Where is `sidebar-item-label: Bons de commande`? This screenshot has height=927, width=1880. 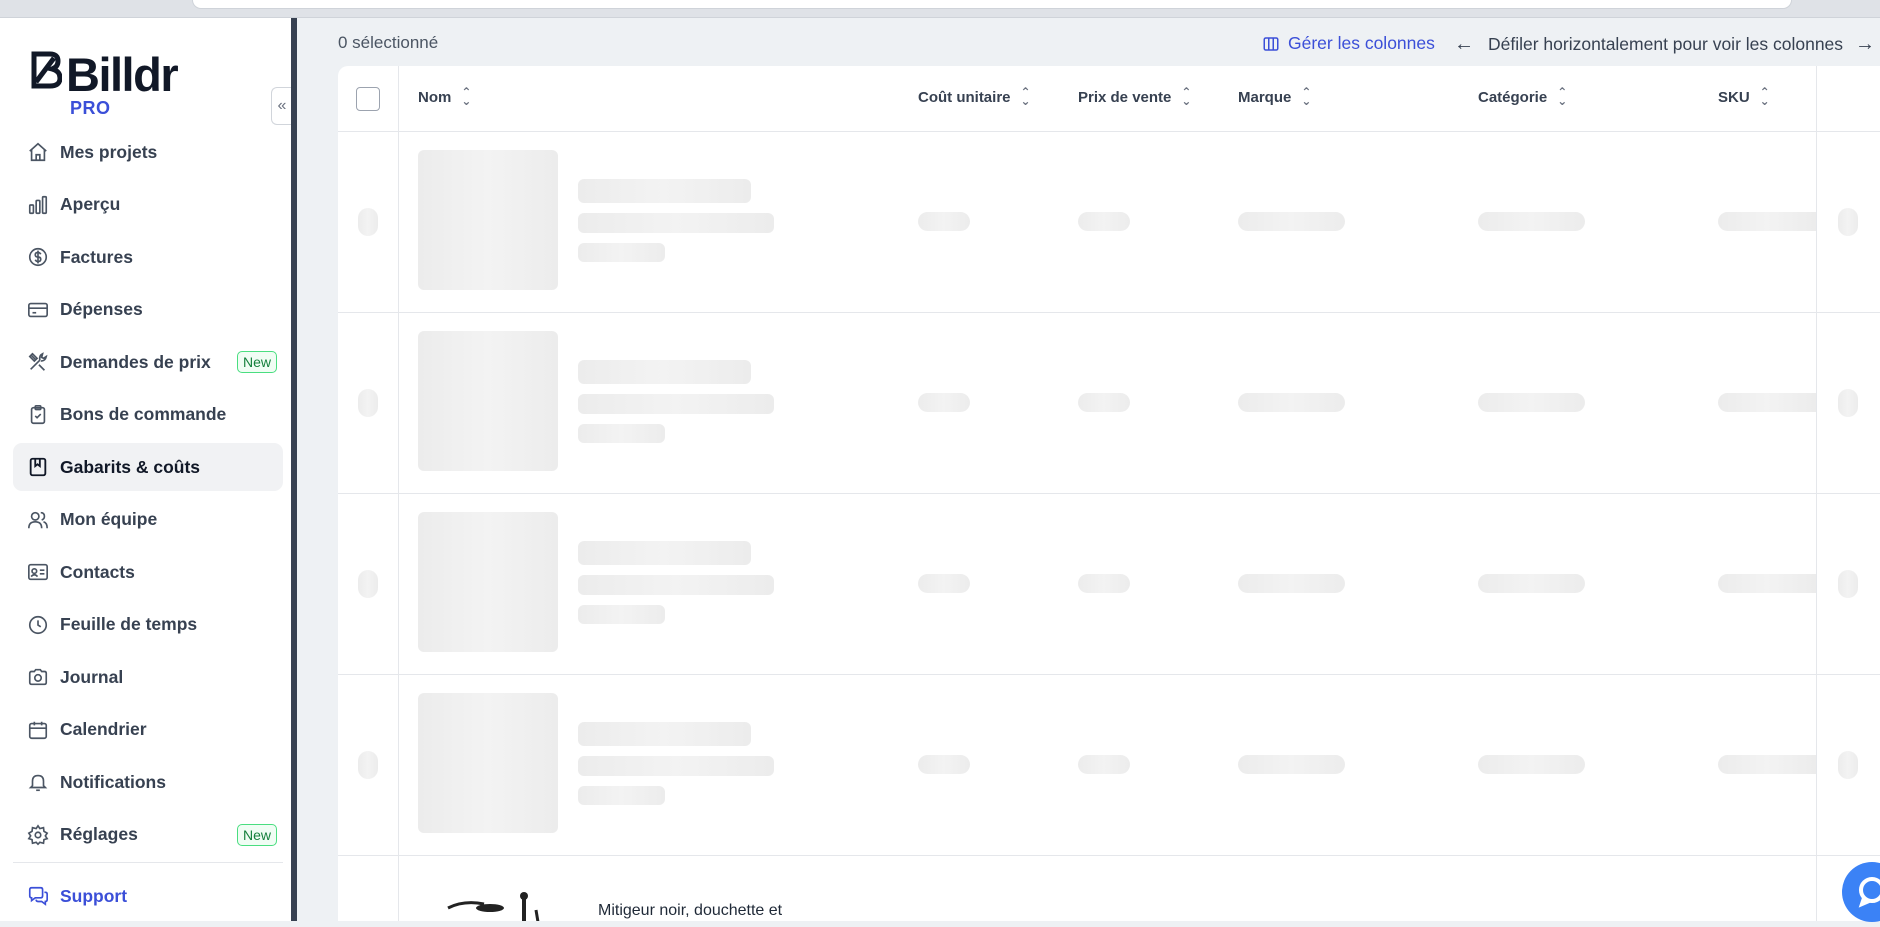
sidebar-item-label: Bons de commande is located at coordinates (143, 414).